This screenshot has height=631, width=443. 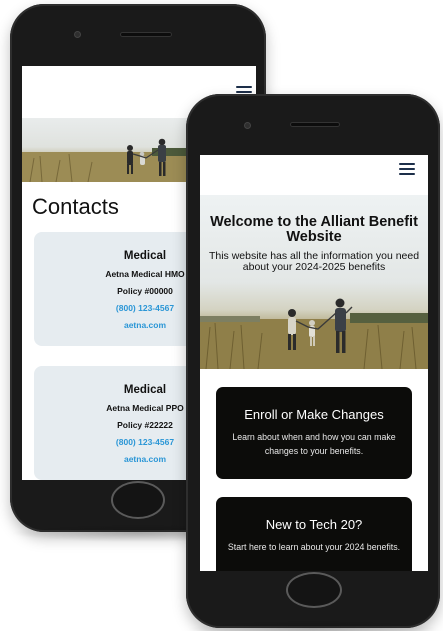 What do you see at coordinates (314, 175) in the screenshot?
I see `site-header` at bounding box center [314, 175].